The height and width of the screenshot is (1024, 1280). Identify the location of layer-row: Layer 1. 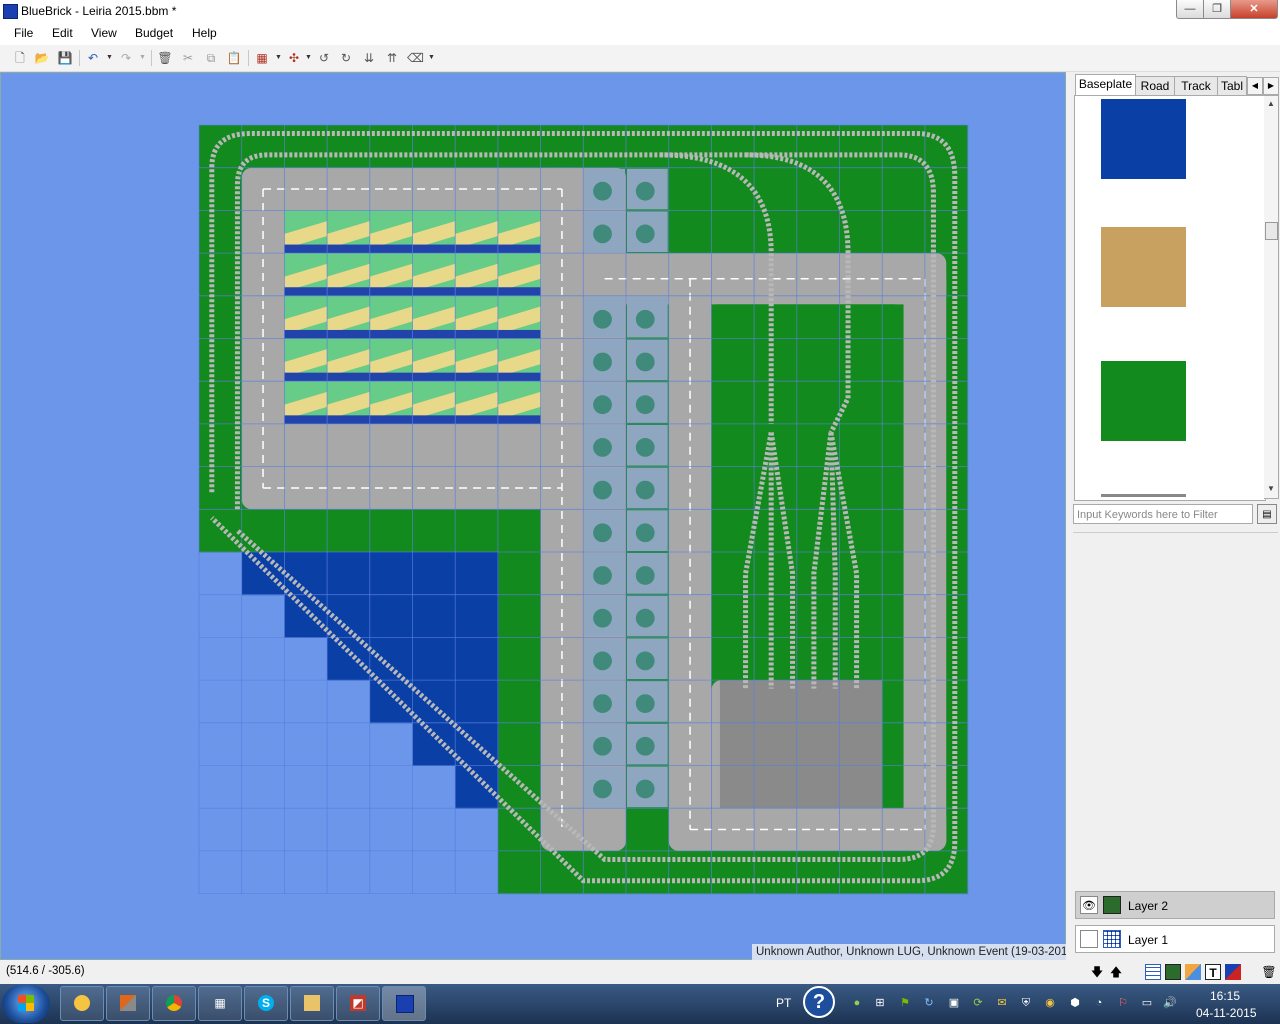
(1175, 939).